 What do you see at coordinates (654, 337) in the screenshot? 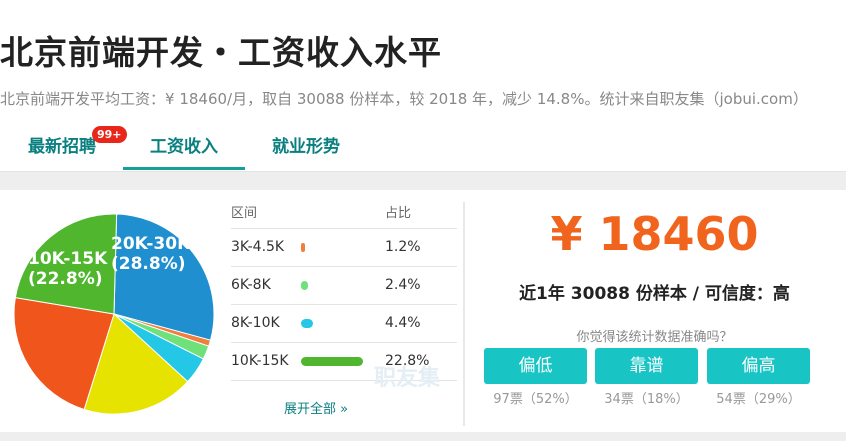
I see `accuracy-question: 你觉得该统计数据准确吗？` at bounding box center [654, 337].